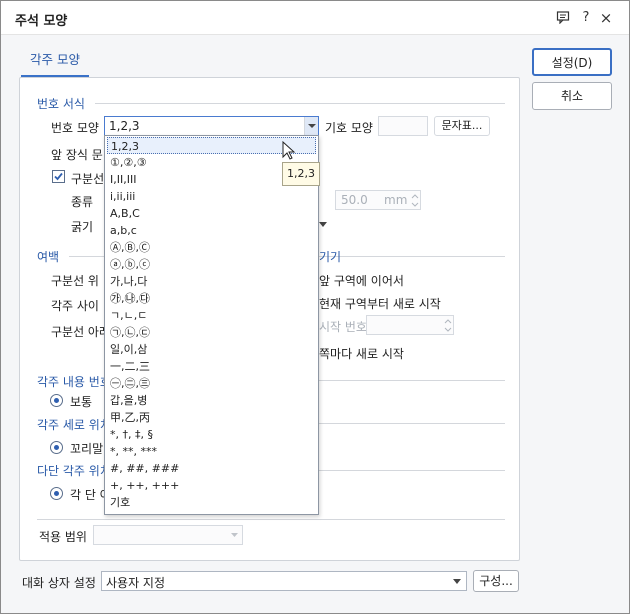 The image size is (630, 614). Describe the element at coordinates (125, 213) in the screenshot. I see `dropdown-option: A,B,C` at that location.